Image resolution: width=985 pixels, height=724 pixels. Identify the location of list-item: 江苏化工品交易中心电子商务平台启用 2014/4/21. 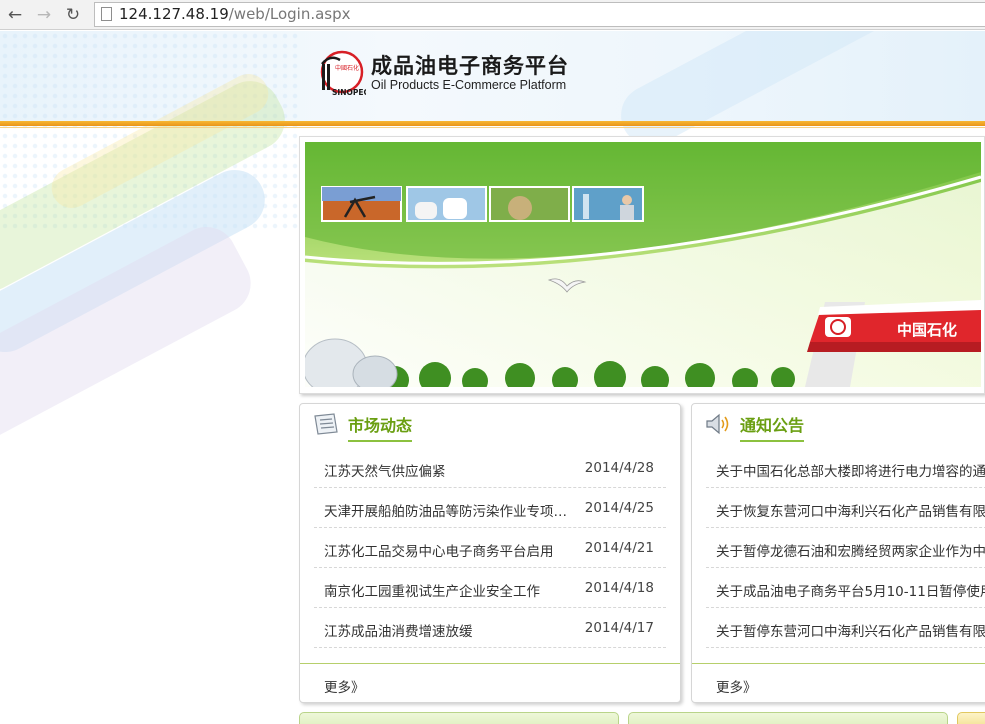
(490, 548).